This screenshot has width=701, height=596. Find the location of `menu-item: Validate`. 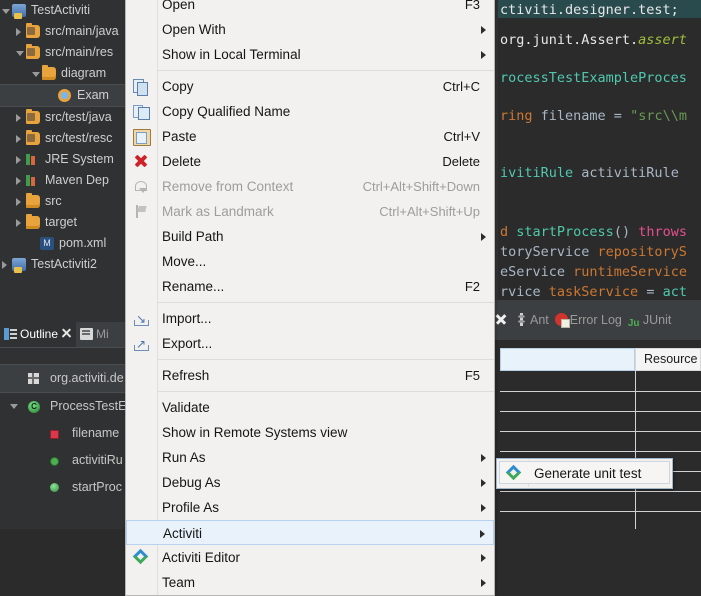

menu-item: Validate is located at coordinates (310, 407).